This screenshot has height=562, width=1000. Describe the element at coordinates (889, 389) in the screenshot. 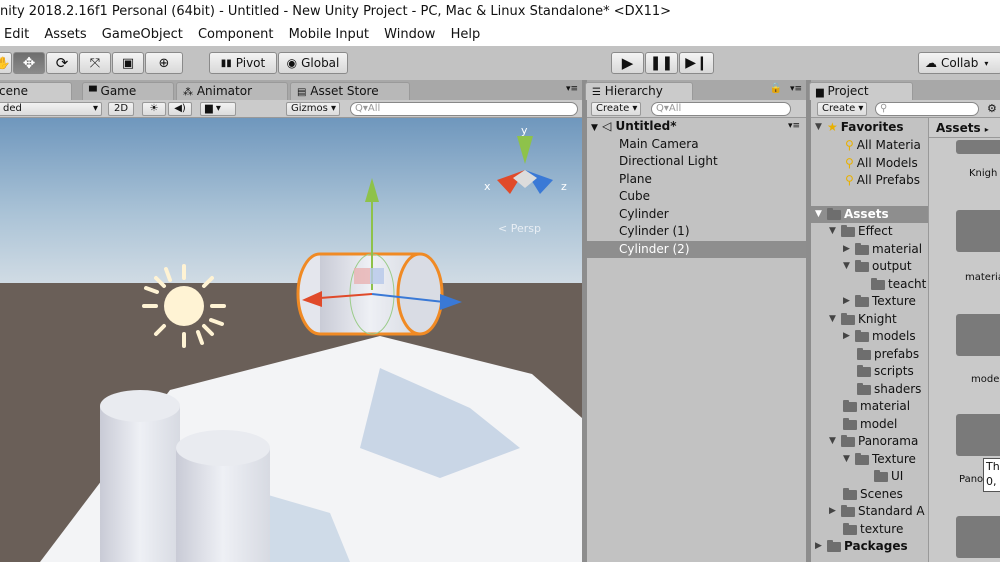

I see `tree-item: shaders` at that location.